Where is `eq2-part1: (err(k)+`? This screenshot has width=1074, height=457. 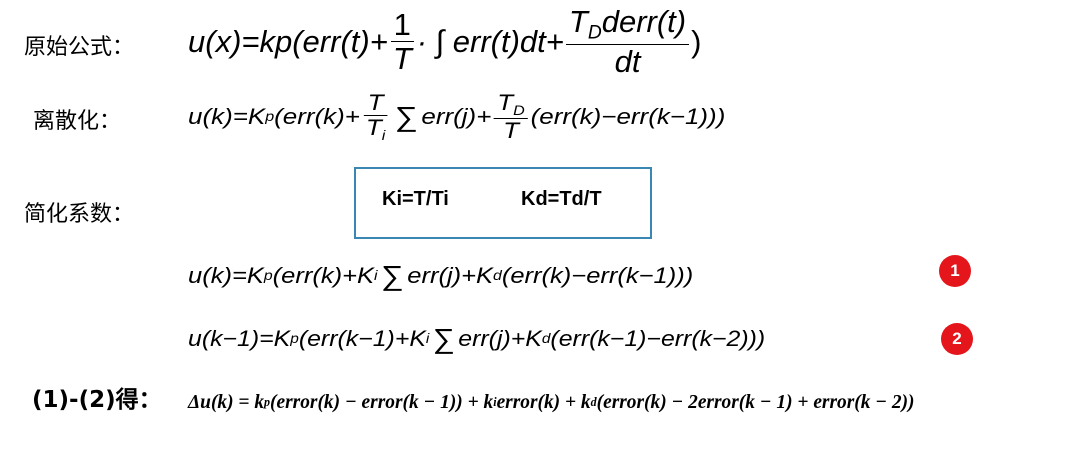 eq2-part1: (err(k)+ is located at coordinates (317, 117).